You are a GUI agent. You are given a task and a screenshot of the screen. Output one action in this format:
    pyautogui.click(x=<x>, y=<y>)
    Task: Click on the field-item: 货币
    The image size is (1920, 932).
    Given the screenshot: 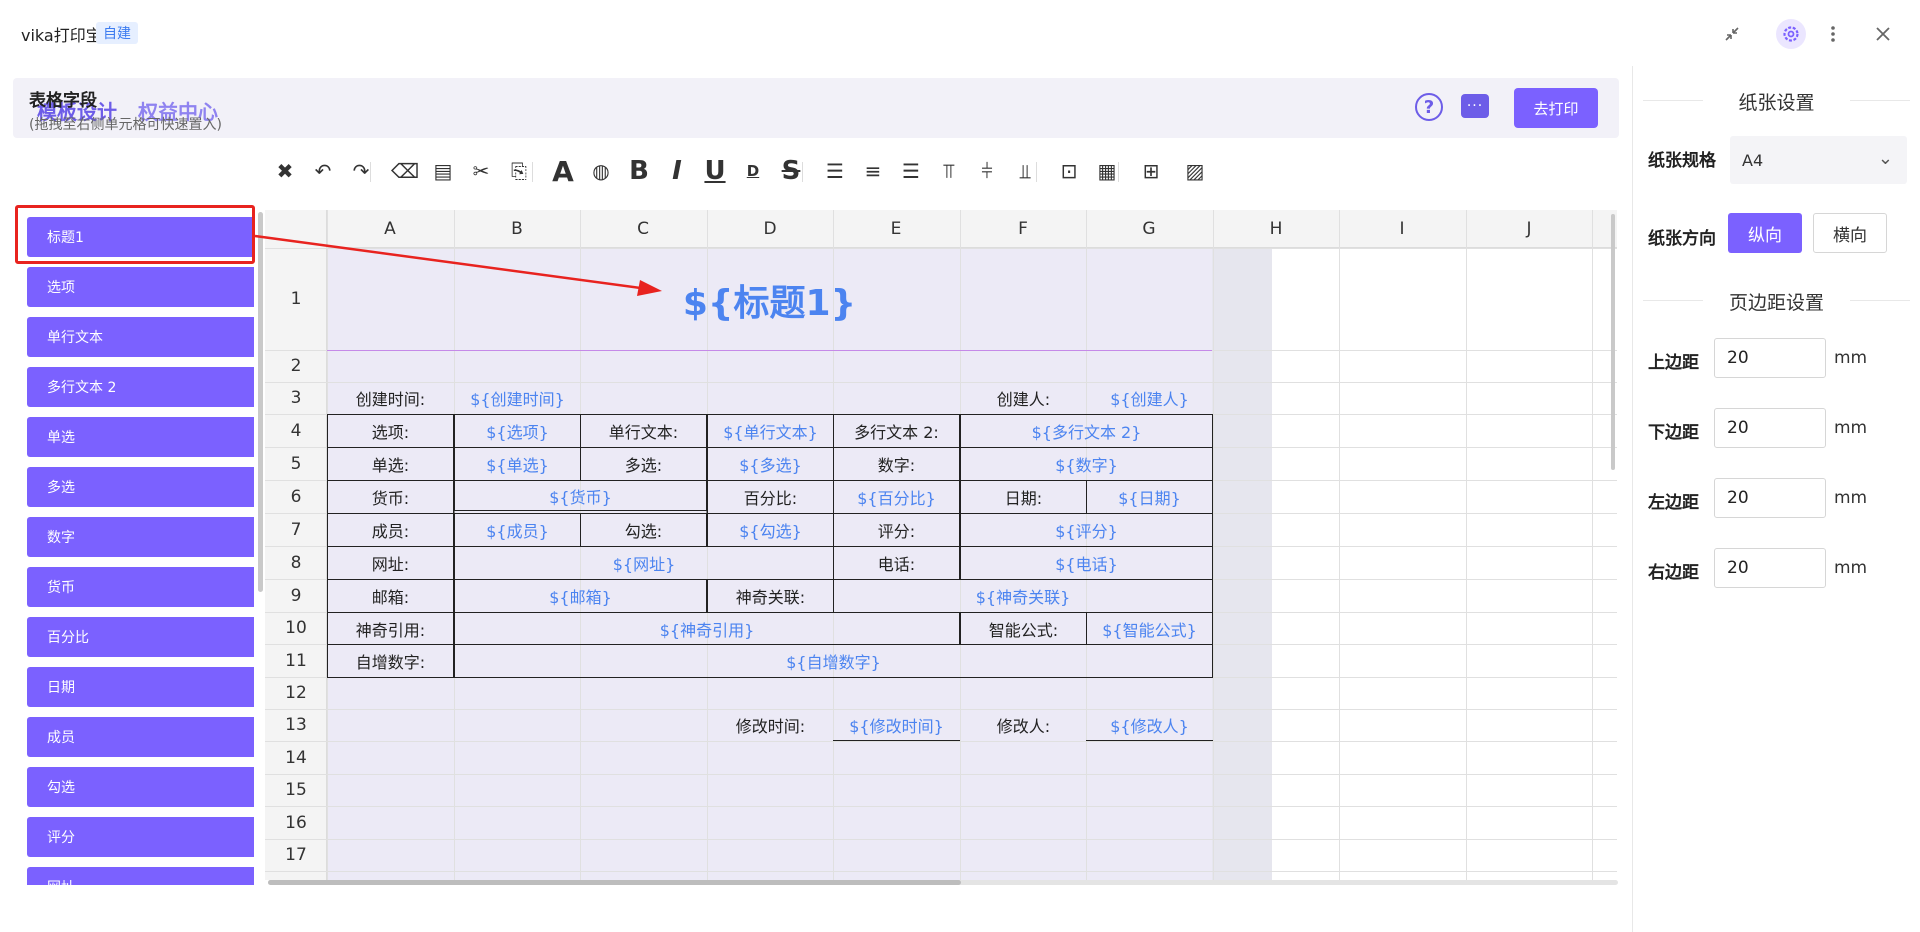 What is the action you would take?
    pyautogui.click(x=140, y=587)
    